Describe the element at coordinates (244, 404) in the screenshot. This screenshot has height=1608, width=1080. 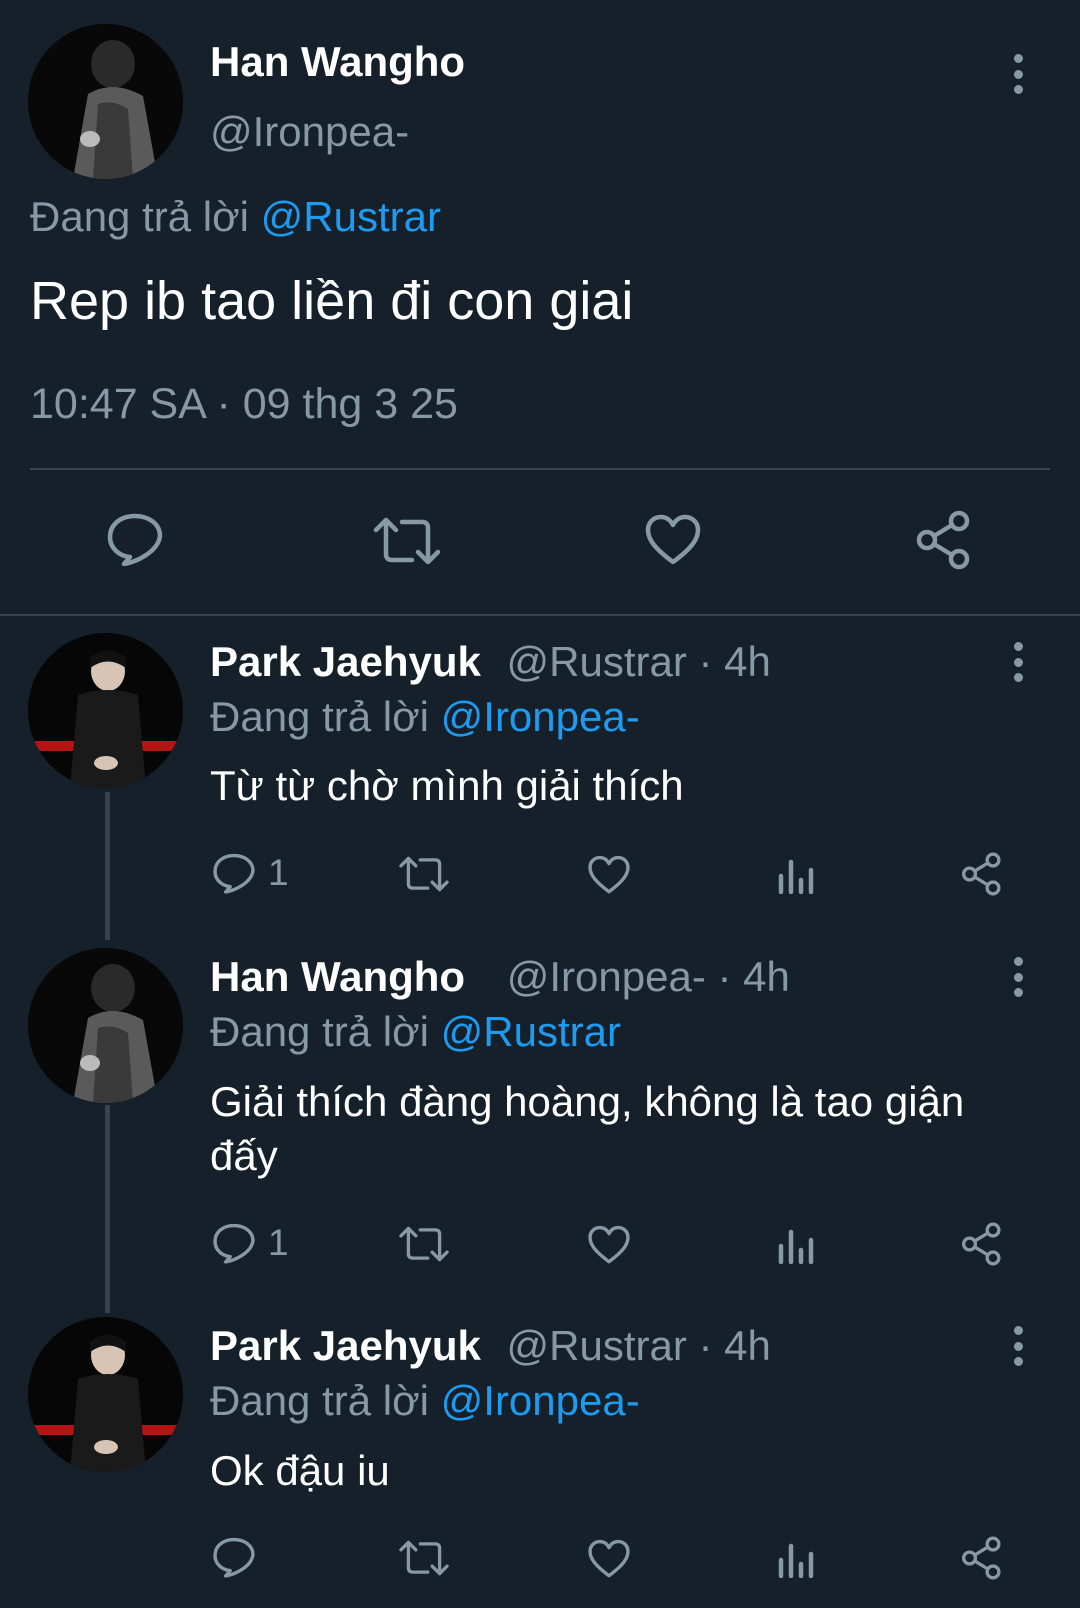
I see `tweet-timestamp: 10:47 SA · 09 thg 3 25` at that location.